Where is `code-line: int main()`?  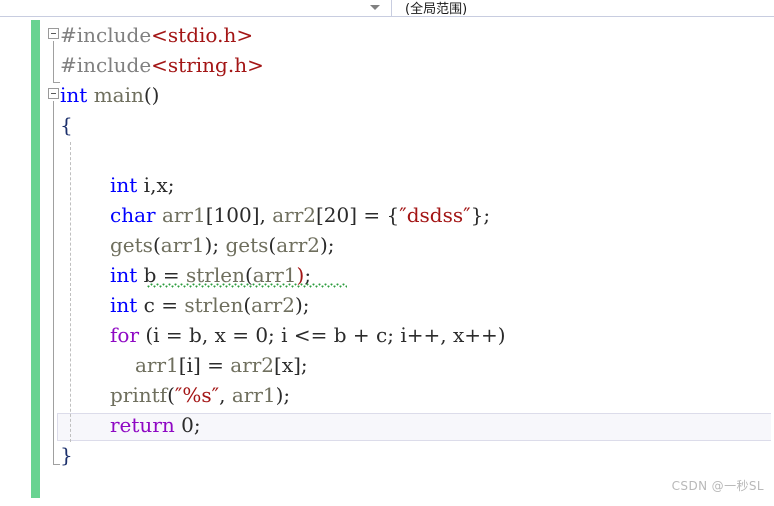 code-line: int main() is located at coordinates (109, 95).